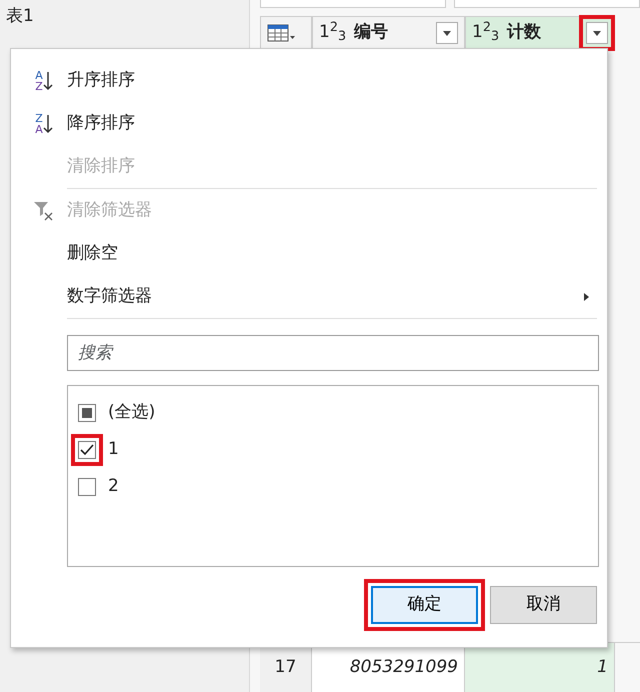 The height and width of the screenshot is (692, 640). Describe the element at coordinates (424, 605) in the screenshot. I see `ok-button: 确定` at that location.